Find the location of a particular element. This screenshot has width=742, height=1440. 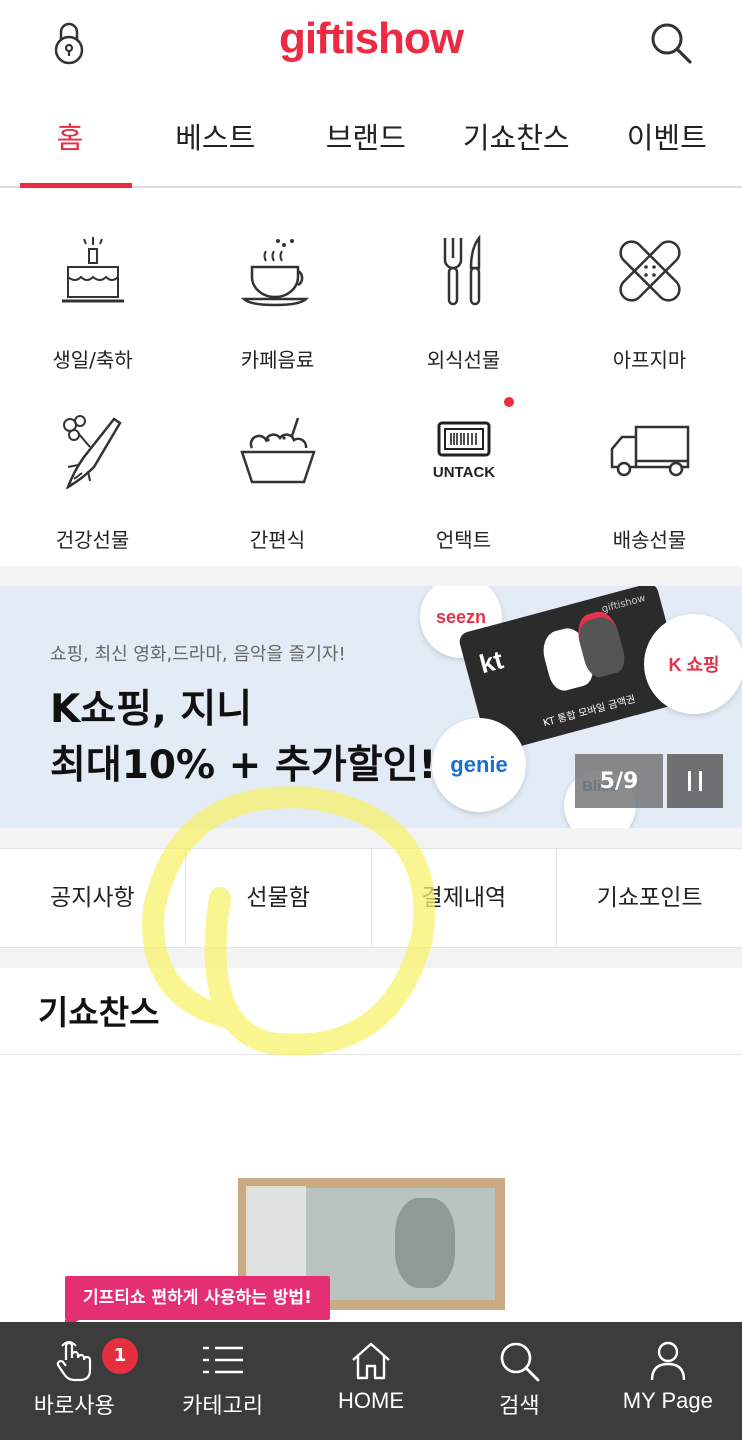

bottom-tab-mypage: MY Page is located at coordinates (668, 1381).